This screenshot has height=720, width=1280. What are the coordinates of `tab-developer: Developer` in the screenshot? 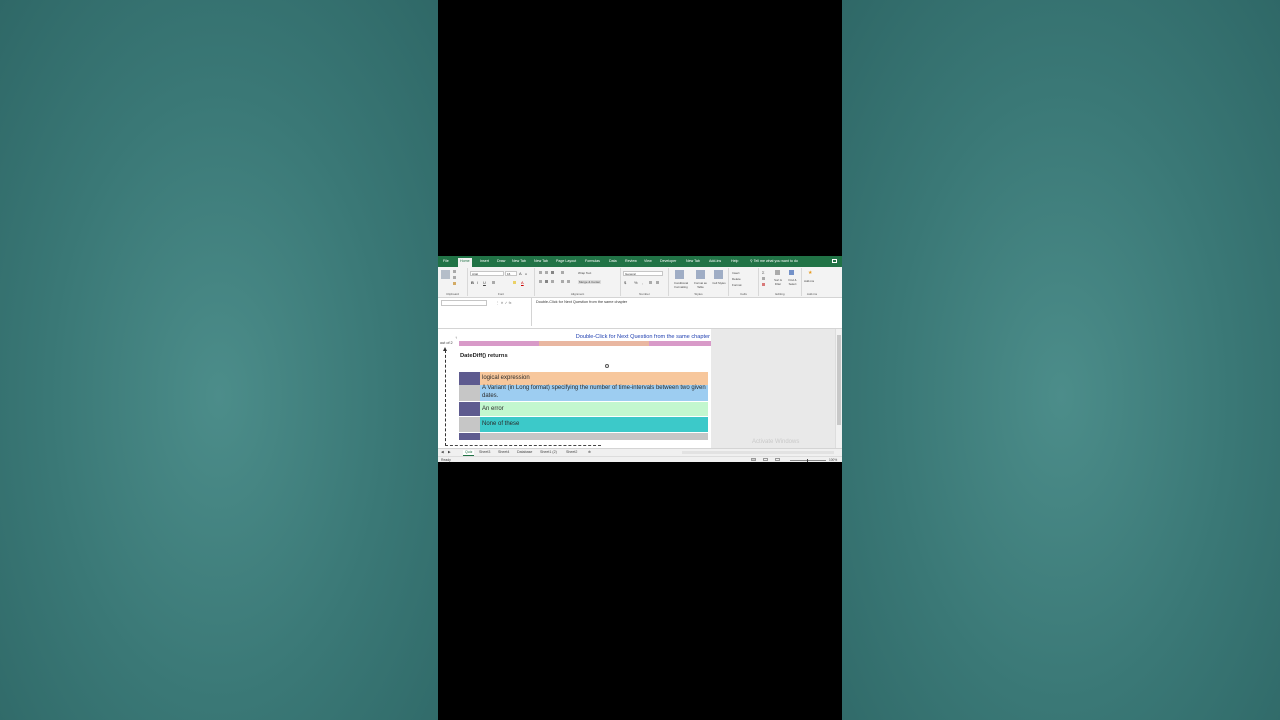 It's located at (668, 261).